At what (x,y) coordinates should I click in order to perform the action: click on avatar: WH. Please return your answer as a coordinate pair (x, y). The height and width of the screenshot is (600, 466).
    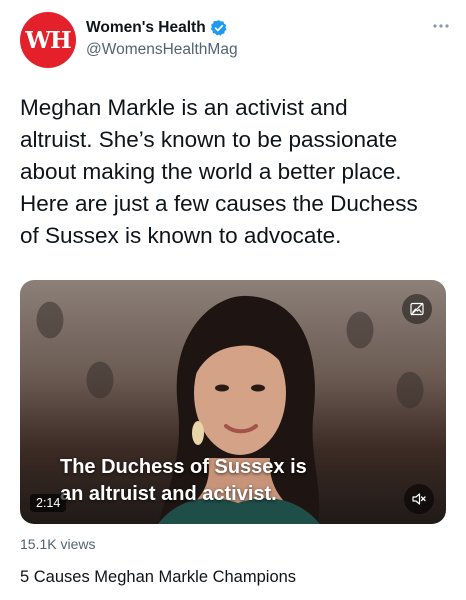
    Looking at the image, I should click on (48, 40).